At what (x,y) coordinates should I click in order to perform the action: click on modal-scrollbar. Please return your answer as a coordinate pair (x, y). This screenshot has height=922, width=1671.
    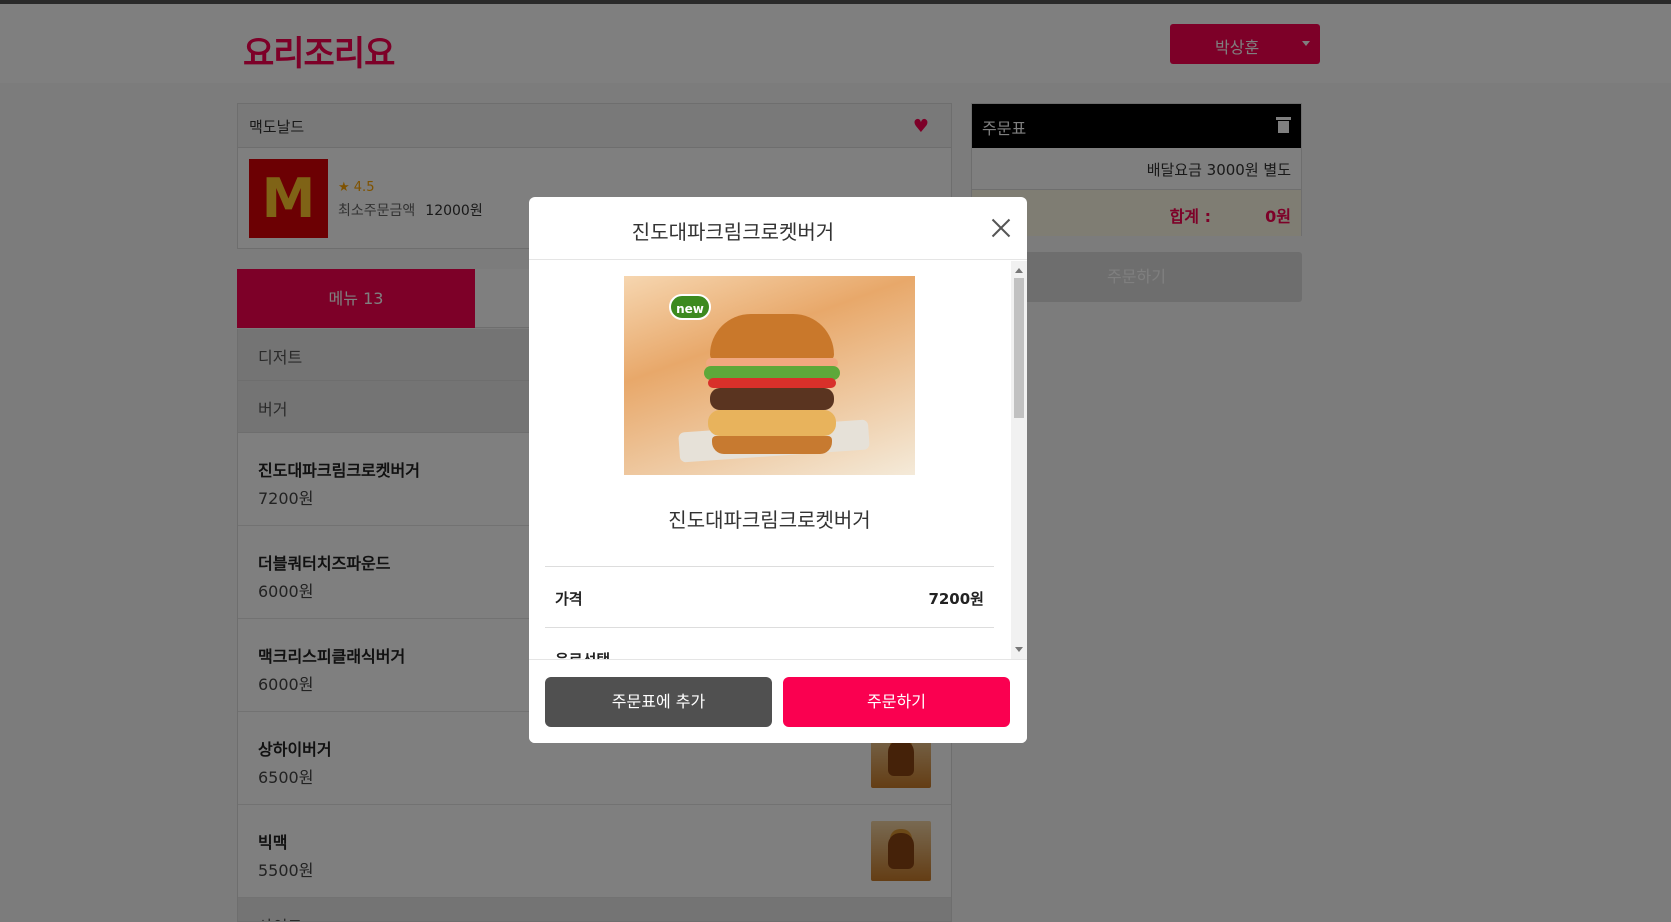
    Looking at the image, I should click on (1019, 460).